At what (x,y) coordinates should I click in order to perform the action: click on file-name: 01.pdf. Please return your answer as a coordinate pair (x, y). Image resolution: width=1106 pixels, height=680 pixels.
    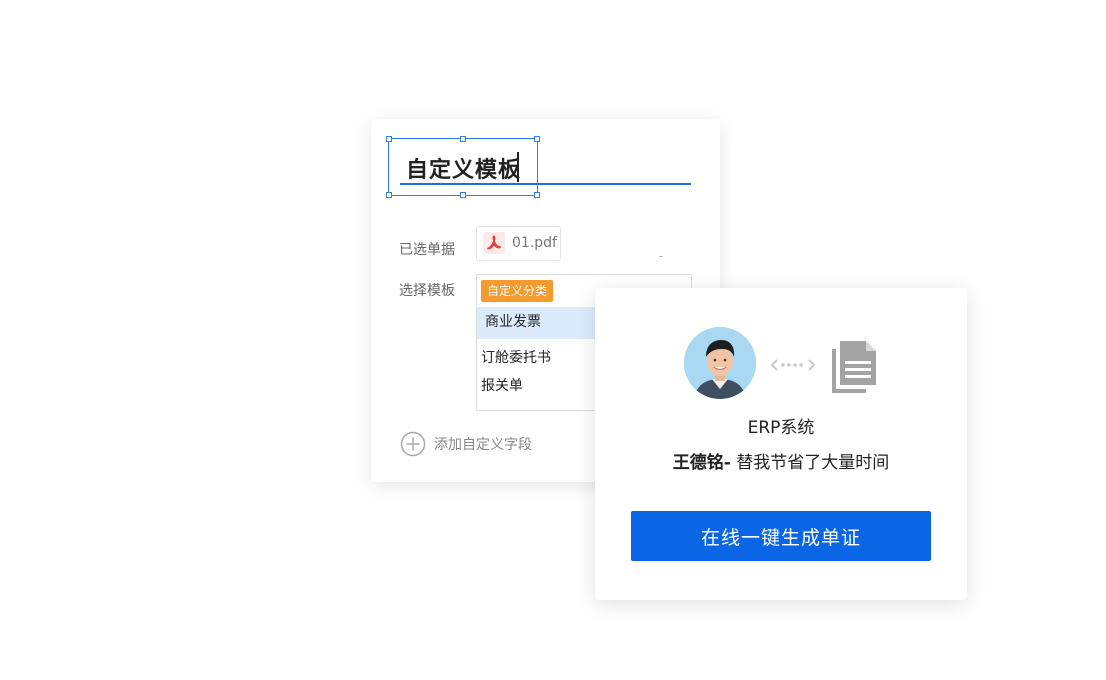
    Looking at the image, I should click on (534, 243).